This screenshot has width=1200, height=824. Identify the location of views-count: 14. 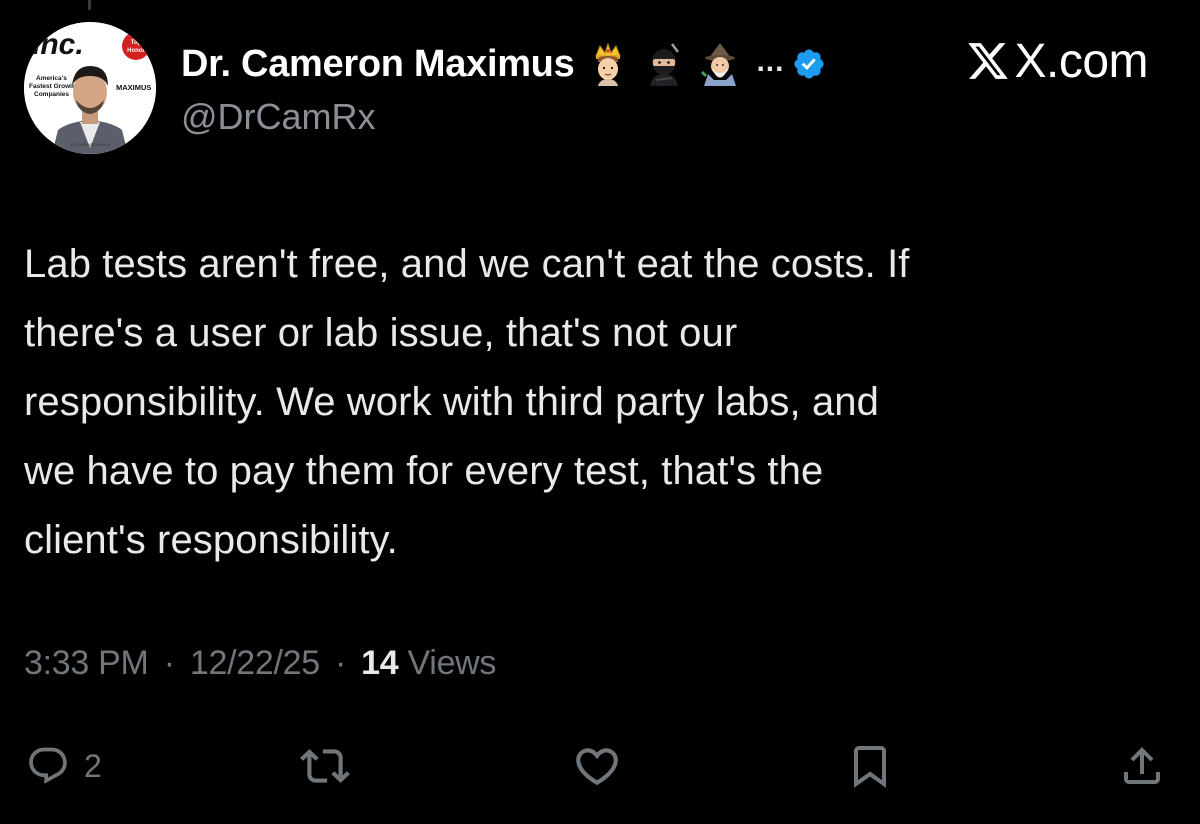
(380, 663).